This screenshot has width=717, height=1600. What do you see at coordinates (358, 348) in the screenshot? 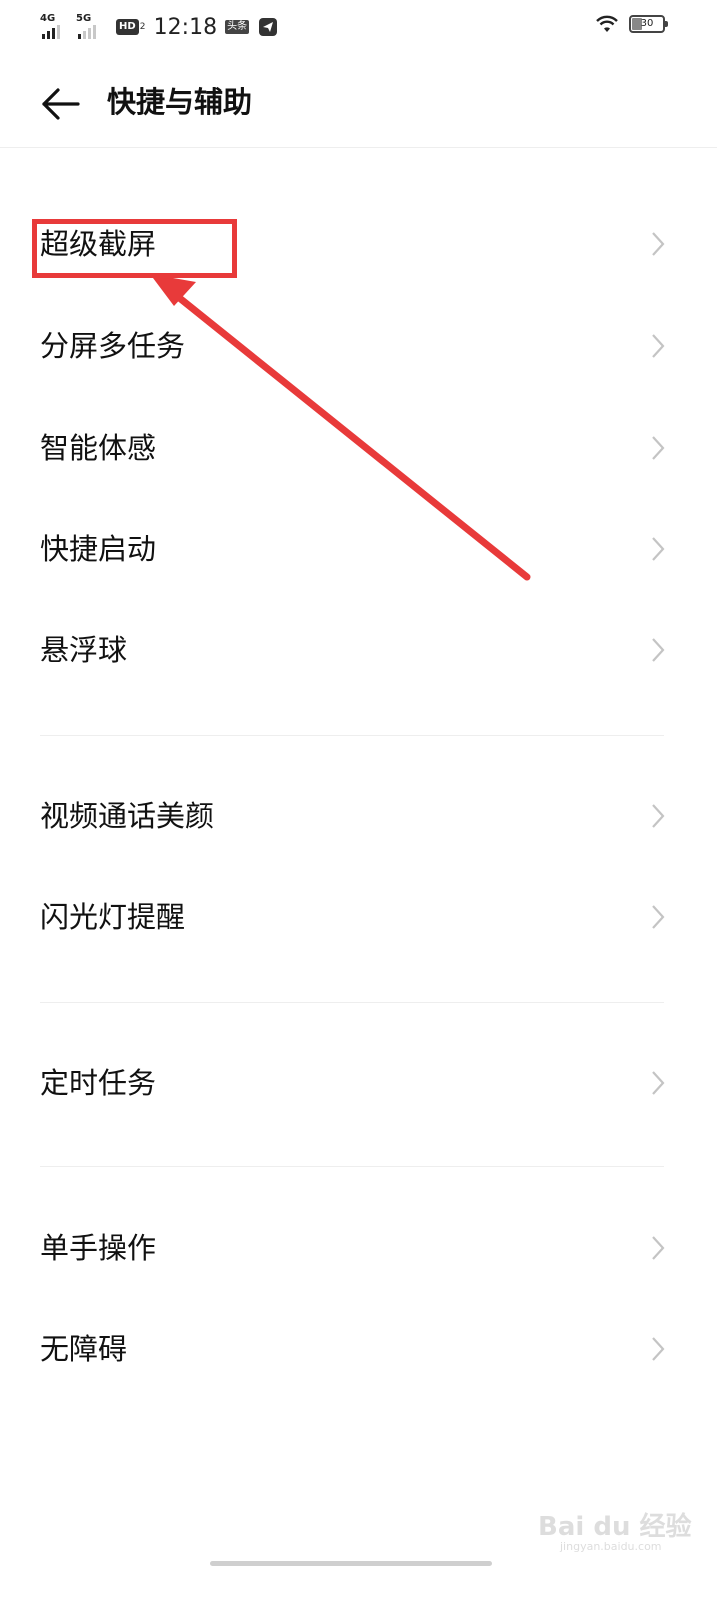
I see `settings-item-split-screen: 分屏多任务` at bounding box center [358, 348].